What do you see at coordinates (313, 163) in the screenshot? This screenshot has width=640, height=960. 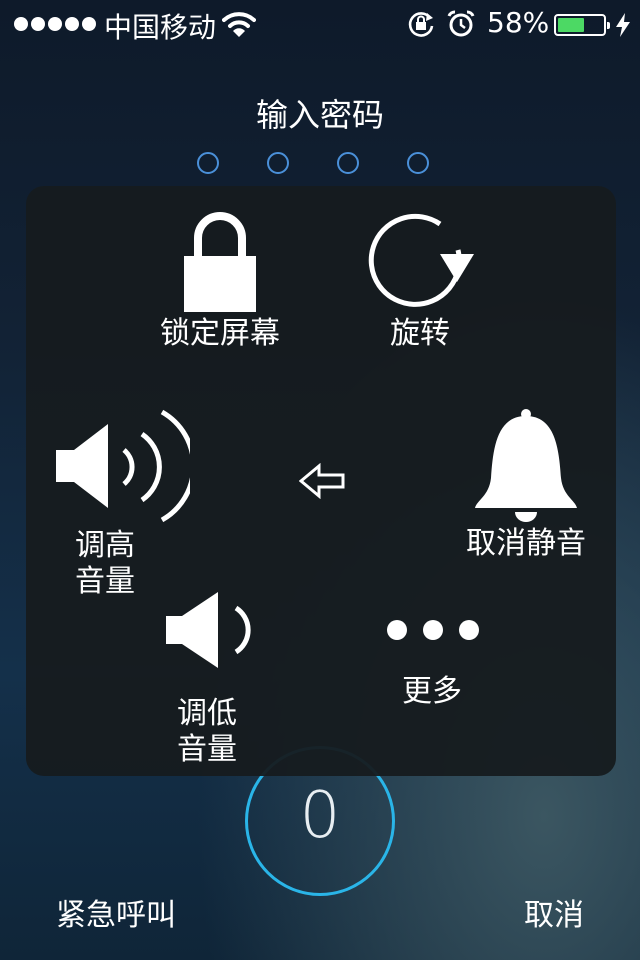 I see `passcode-dots` at bounding box center [313, 163].